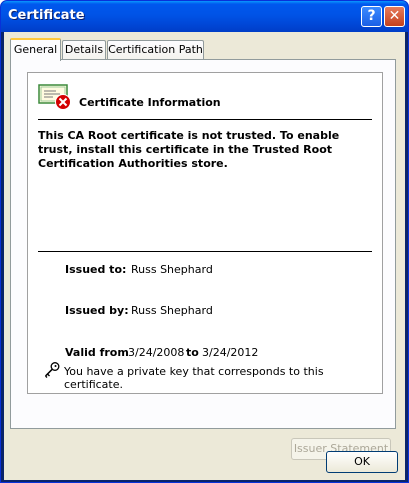 The image size is (409, 483). What do you see at coordinates (172, 310) in the screenshot?
I see `issued-by-value: Russ Shephard` at bounding box center [172, 310].